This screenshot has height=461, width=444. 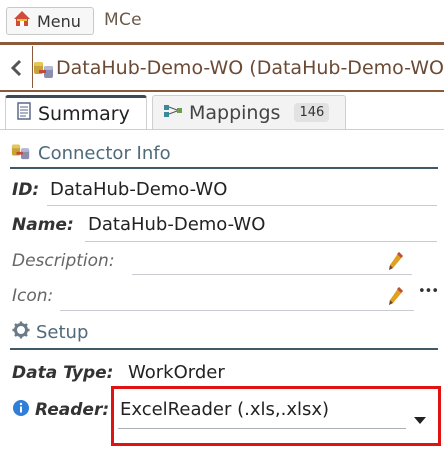 I want to click on name-label: Name:, so click(x=43, y=225).